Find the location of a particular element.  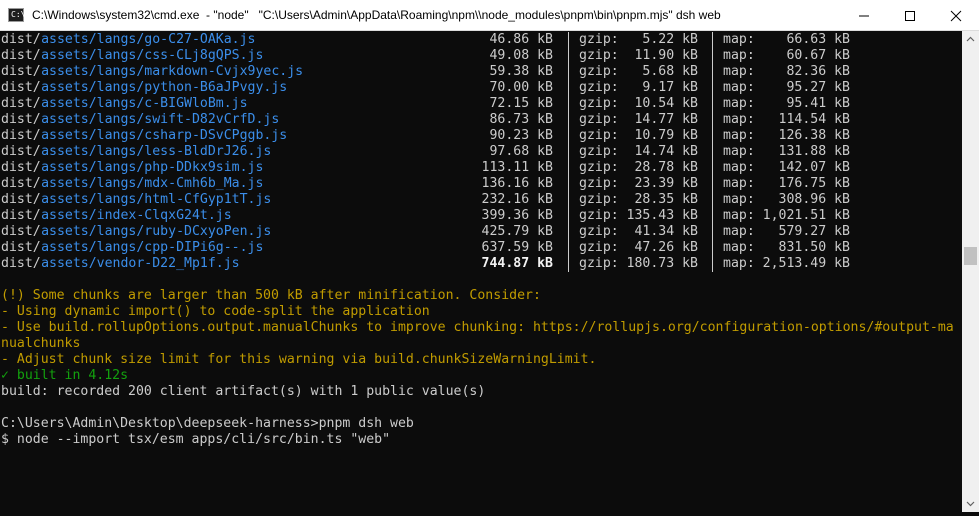

close-icon is located at coordinates (956, 16).